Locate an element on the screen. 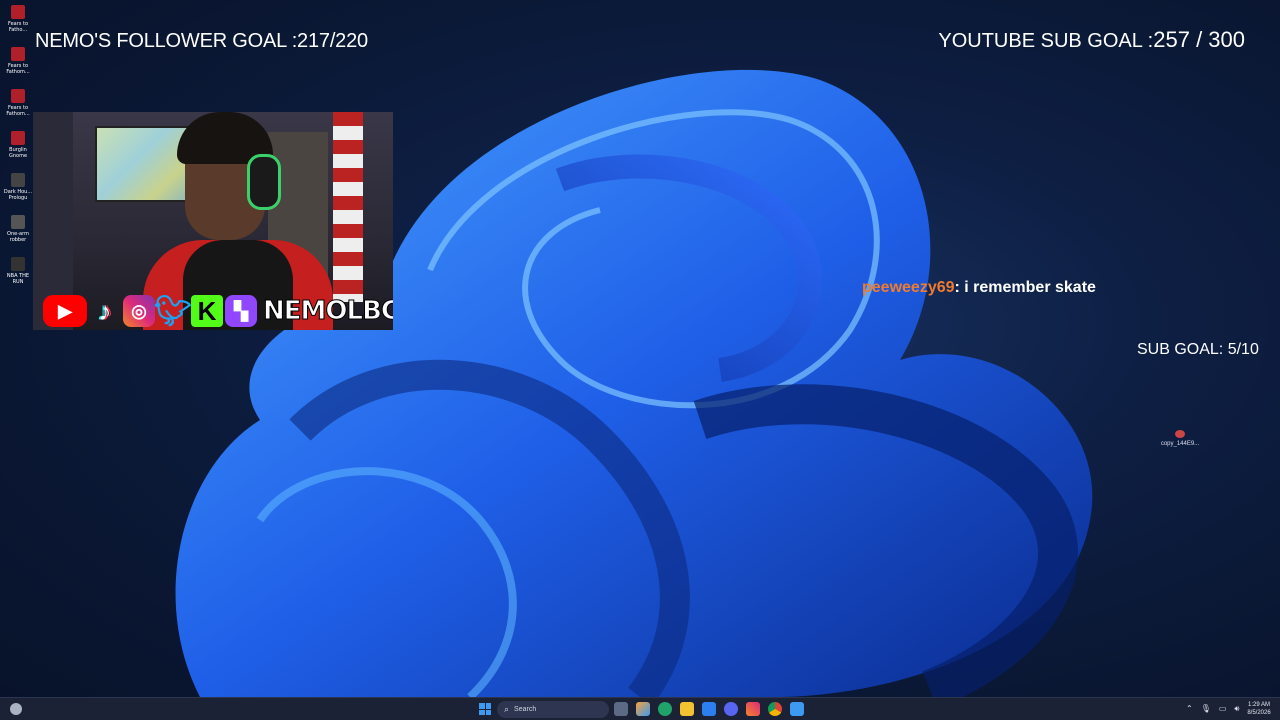  clock-time: 1:29 AM is located at coordinates (1258, 705).